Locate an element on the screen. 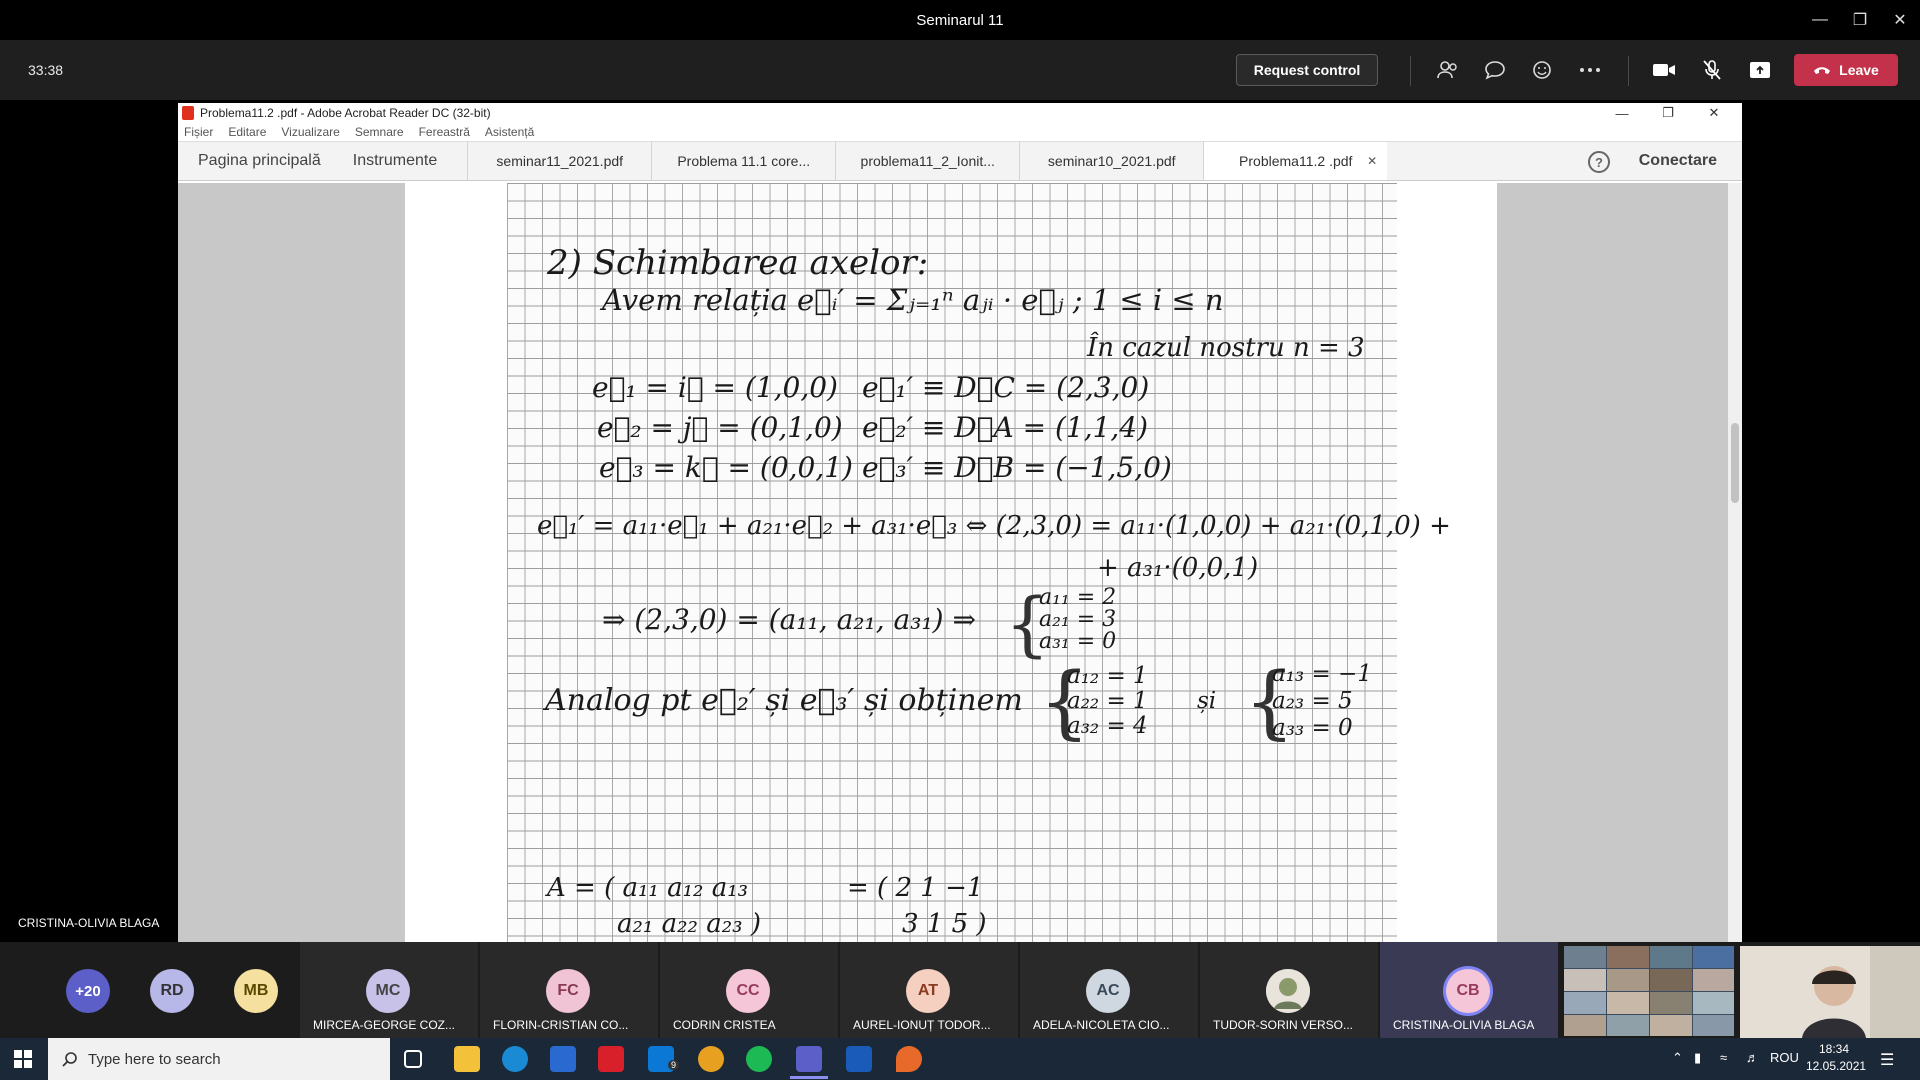  acrobat-minimize-icon: — is located at coordinates (1622, 113).